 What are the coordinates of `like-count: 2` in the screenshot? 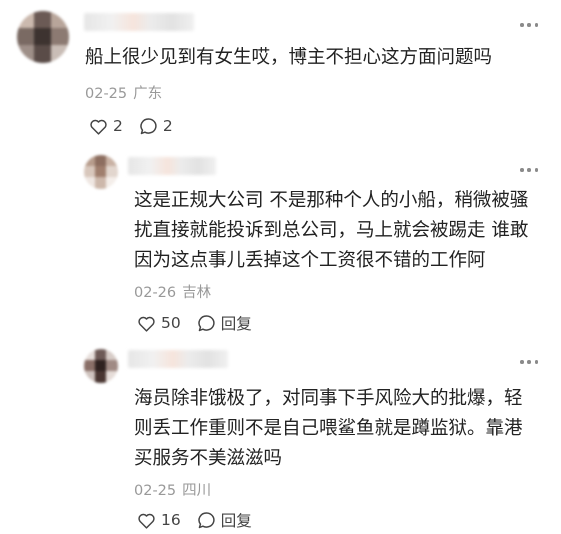 It's located at (118, 126).